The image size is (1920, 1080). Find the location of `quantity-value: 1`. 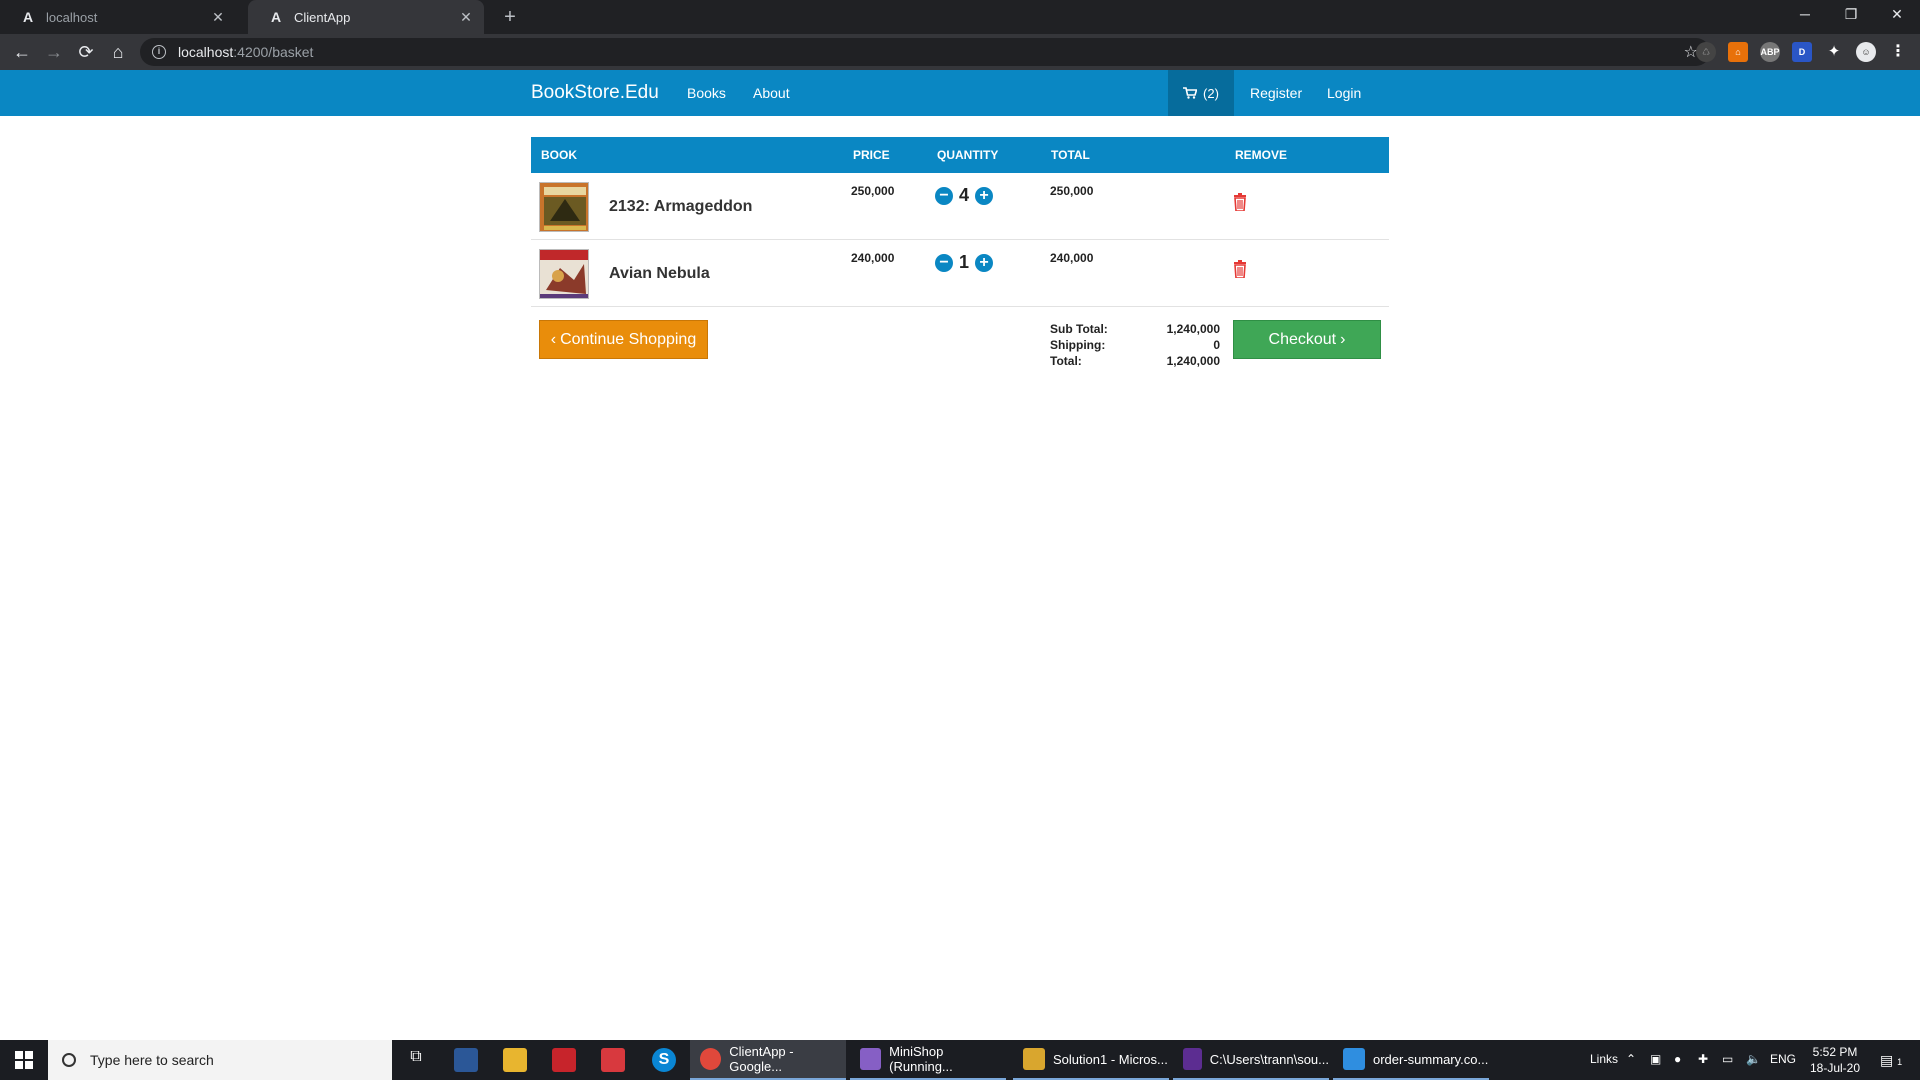

quantity-value: 1 is located at coordinates (963, 262).